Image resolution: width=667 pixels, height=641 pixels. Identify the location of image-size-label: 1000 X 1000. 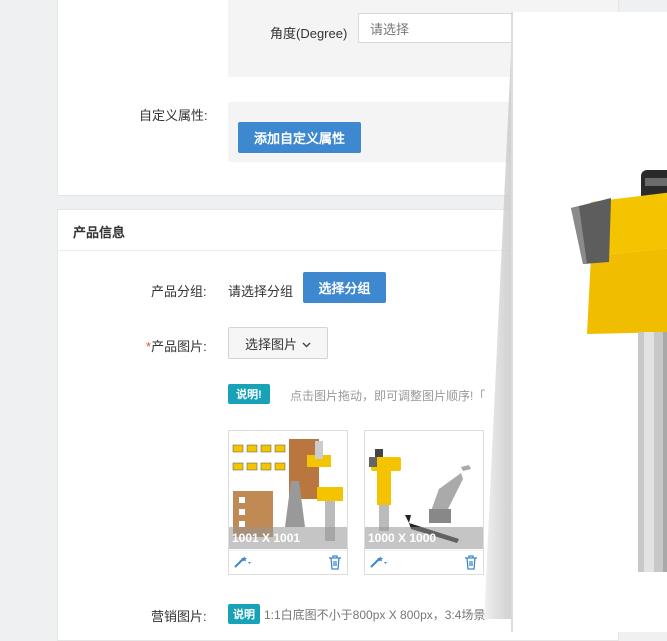
(424, 538).